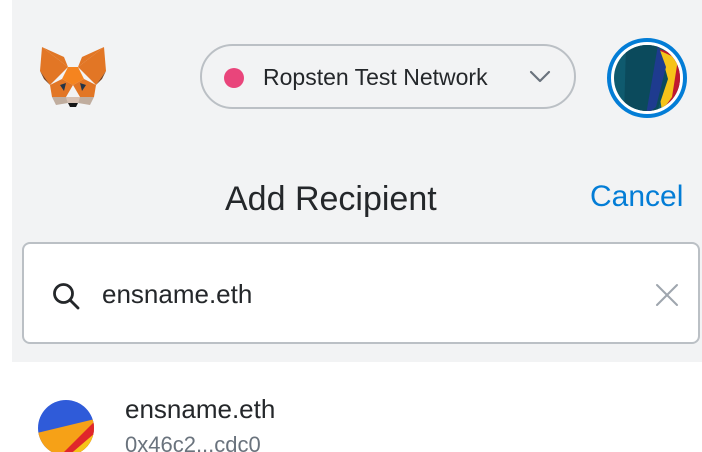  What do you see at coordinates (200, 409) in the screenshot?
I see `recipient-name: ensname.eth` at bounding box center [200, 409].